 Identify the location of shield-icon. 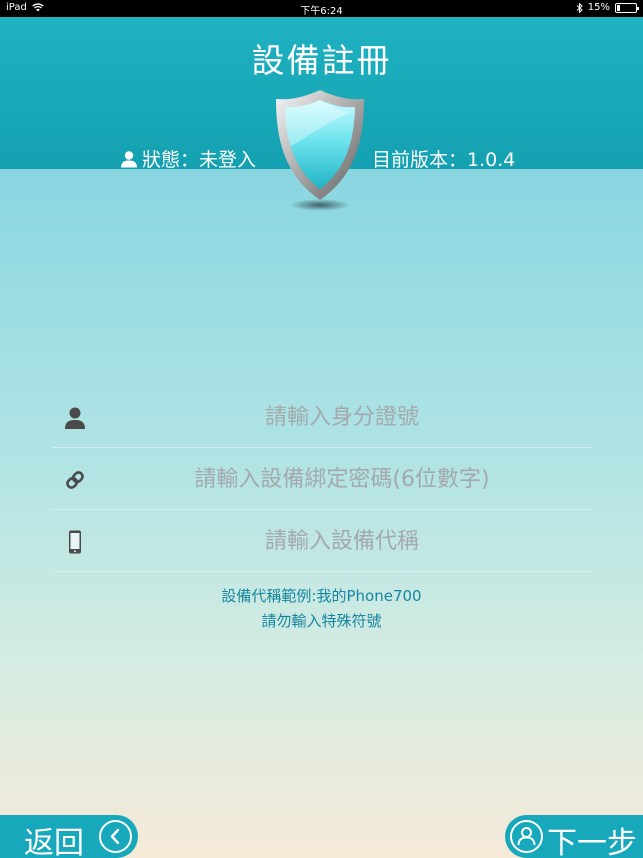
(320, 150).